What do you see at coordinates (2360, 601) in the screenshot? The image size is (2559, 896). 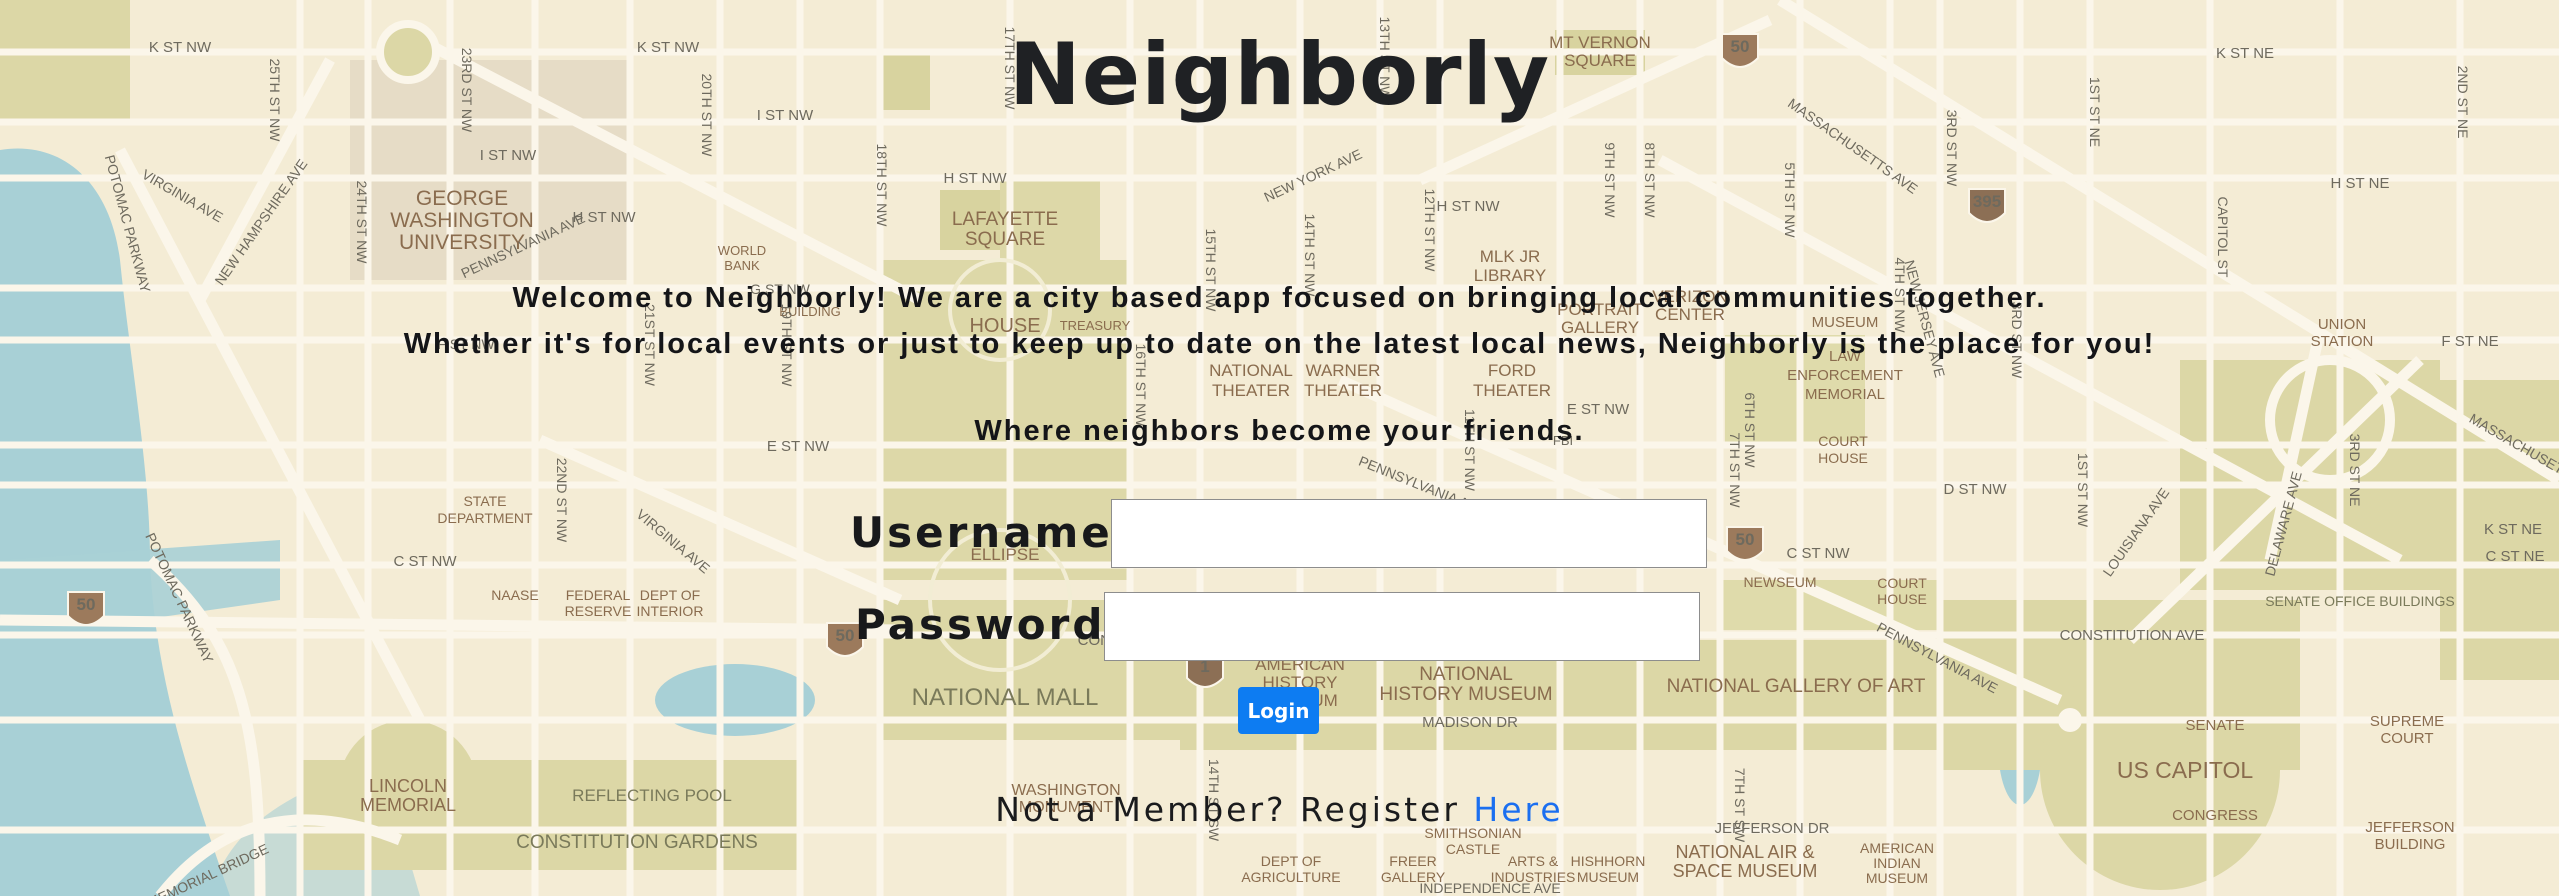 I see `map-label: SENATE OFFICE BUILDINGS` at bounding box center [2360, 601].